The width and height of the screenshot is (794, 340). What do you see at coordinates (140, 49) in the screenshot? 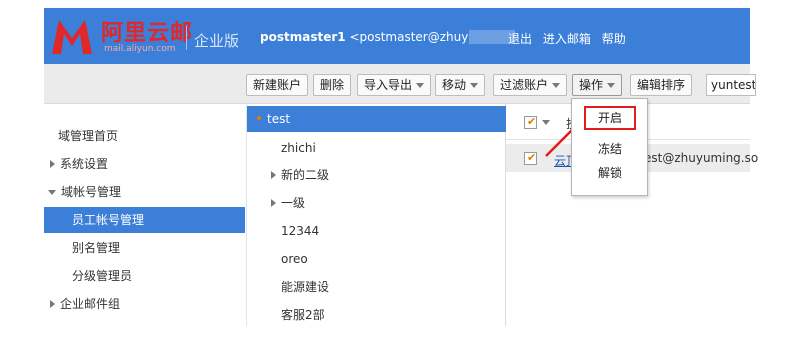
I see `logo-url: mail.aliyun.com` at bounding box center [140, 49].